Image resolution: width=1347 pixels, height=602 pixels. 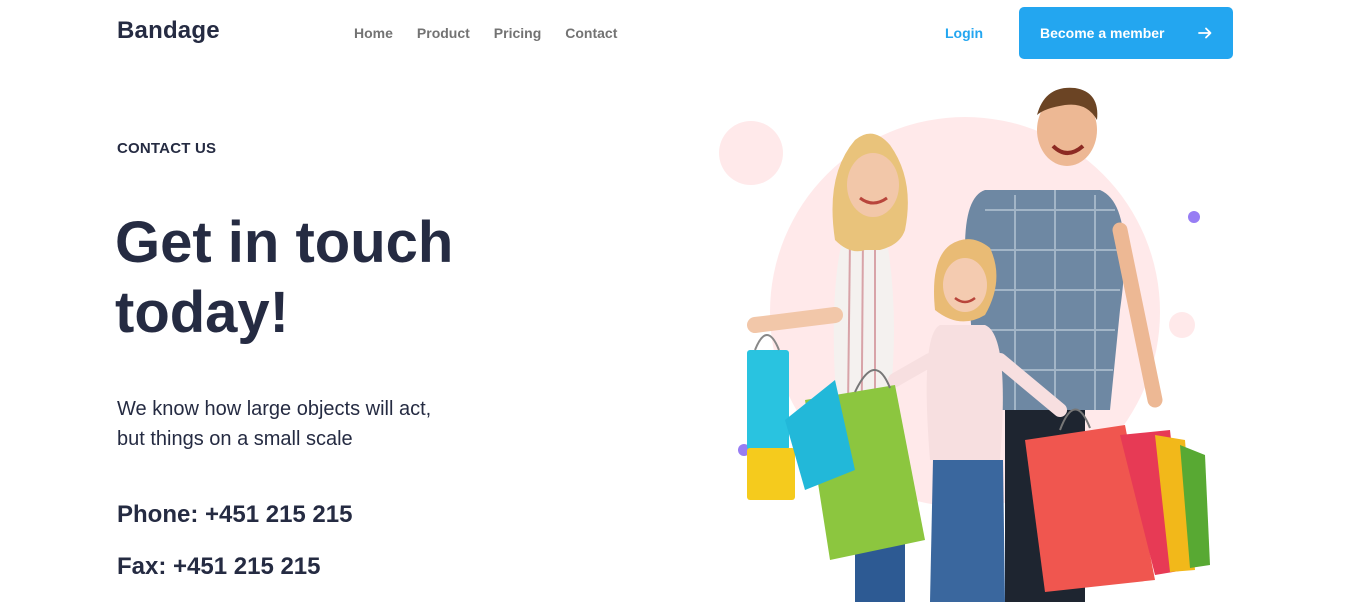 I want to click on girl-jeans, so click(x=967, y=531).